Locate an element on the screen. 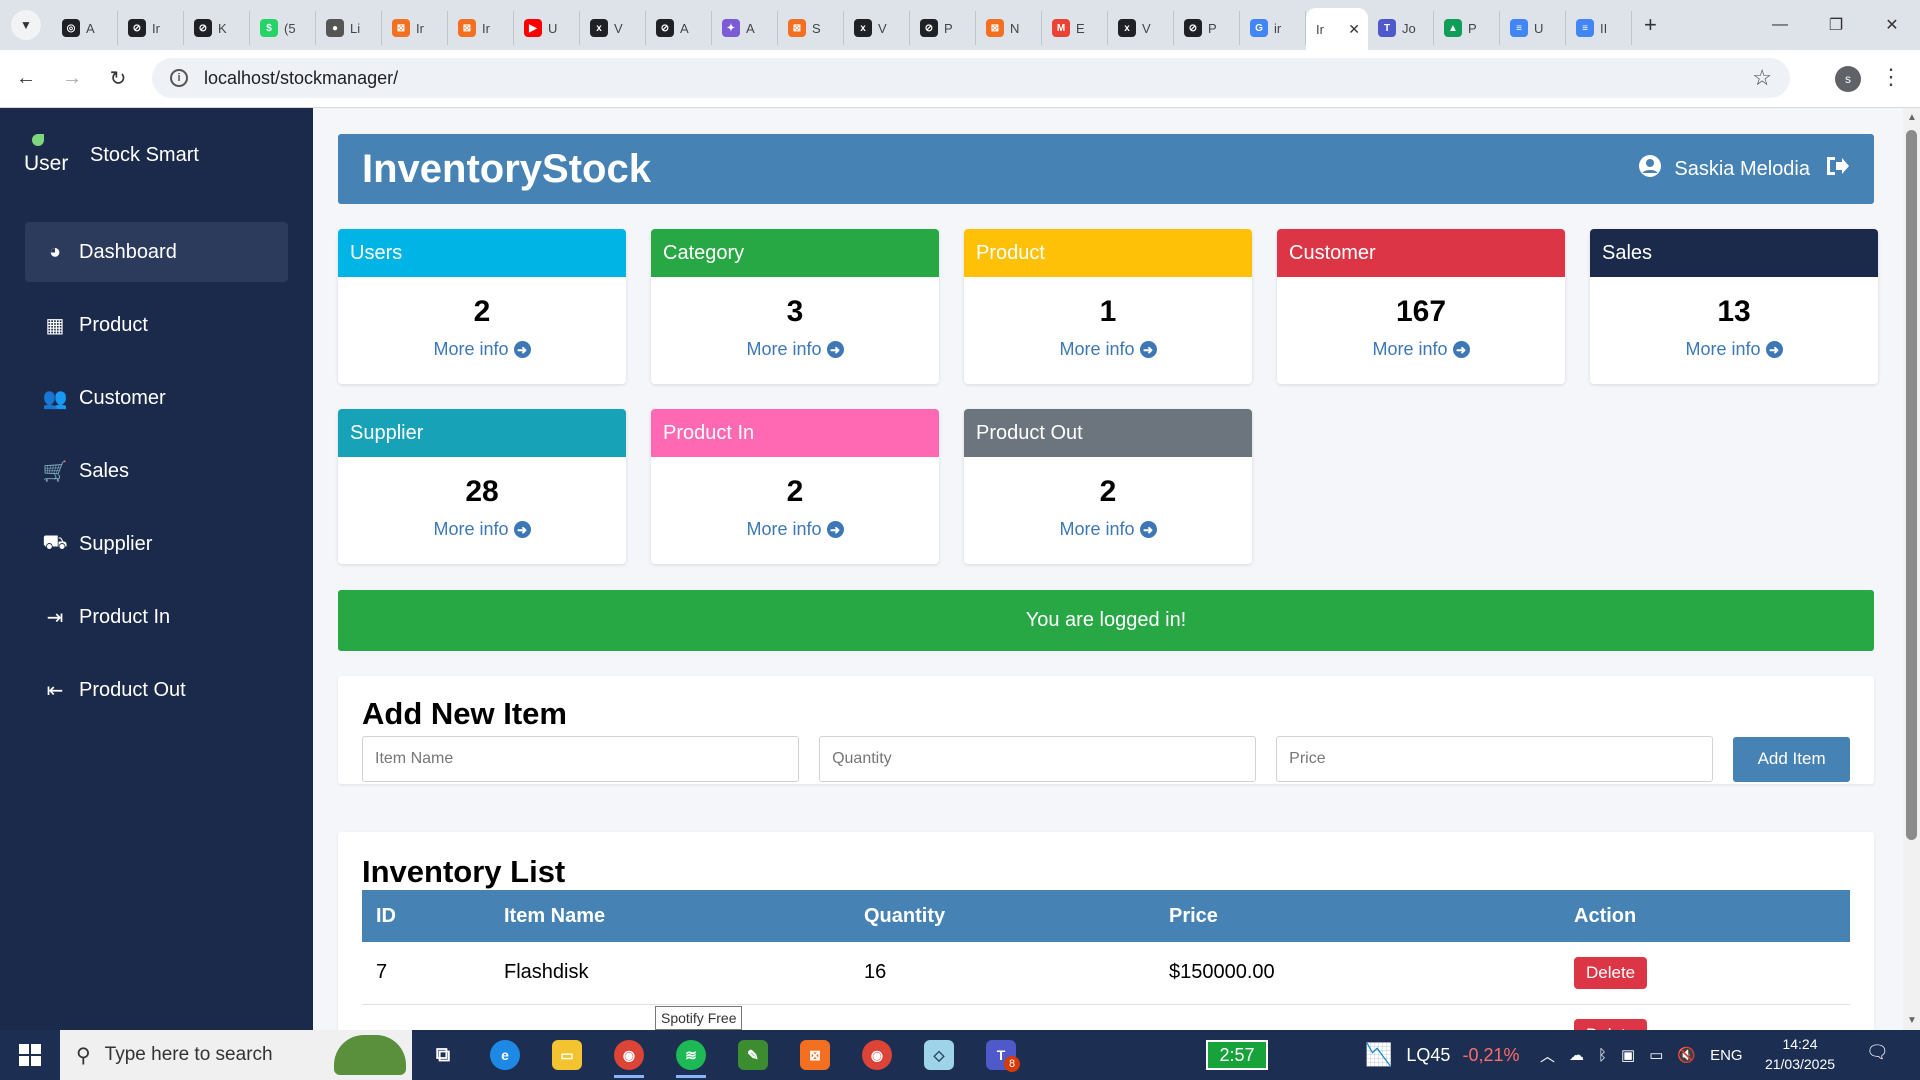 The width and height of the screenshot is (1920, 1080). task-view-icon: ⧉ is located at coordinates (443, 1055).